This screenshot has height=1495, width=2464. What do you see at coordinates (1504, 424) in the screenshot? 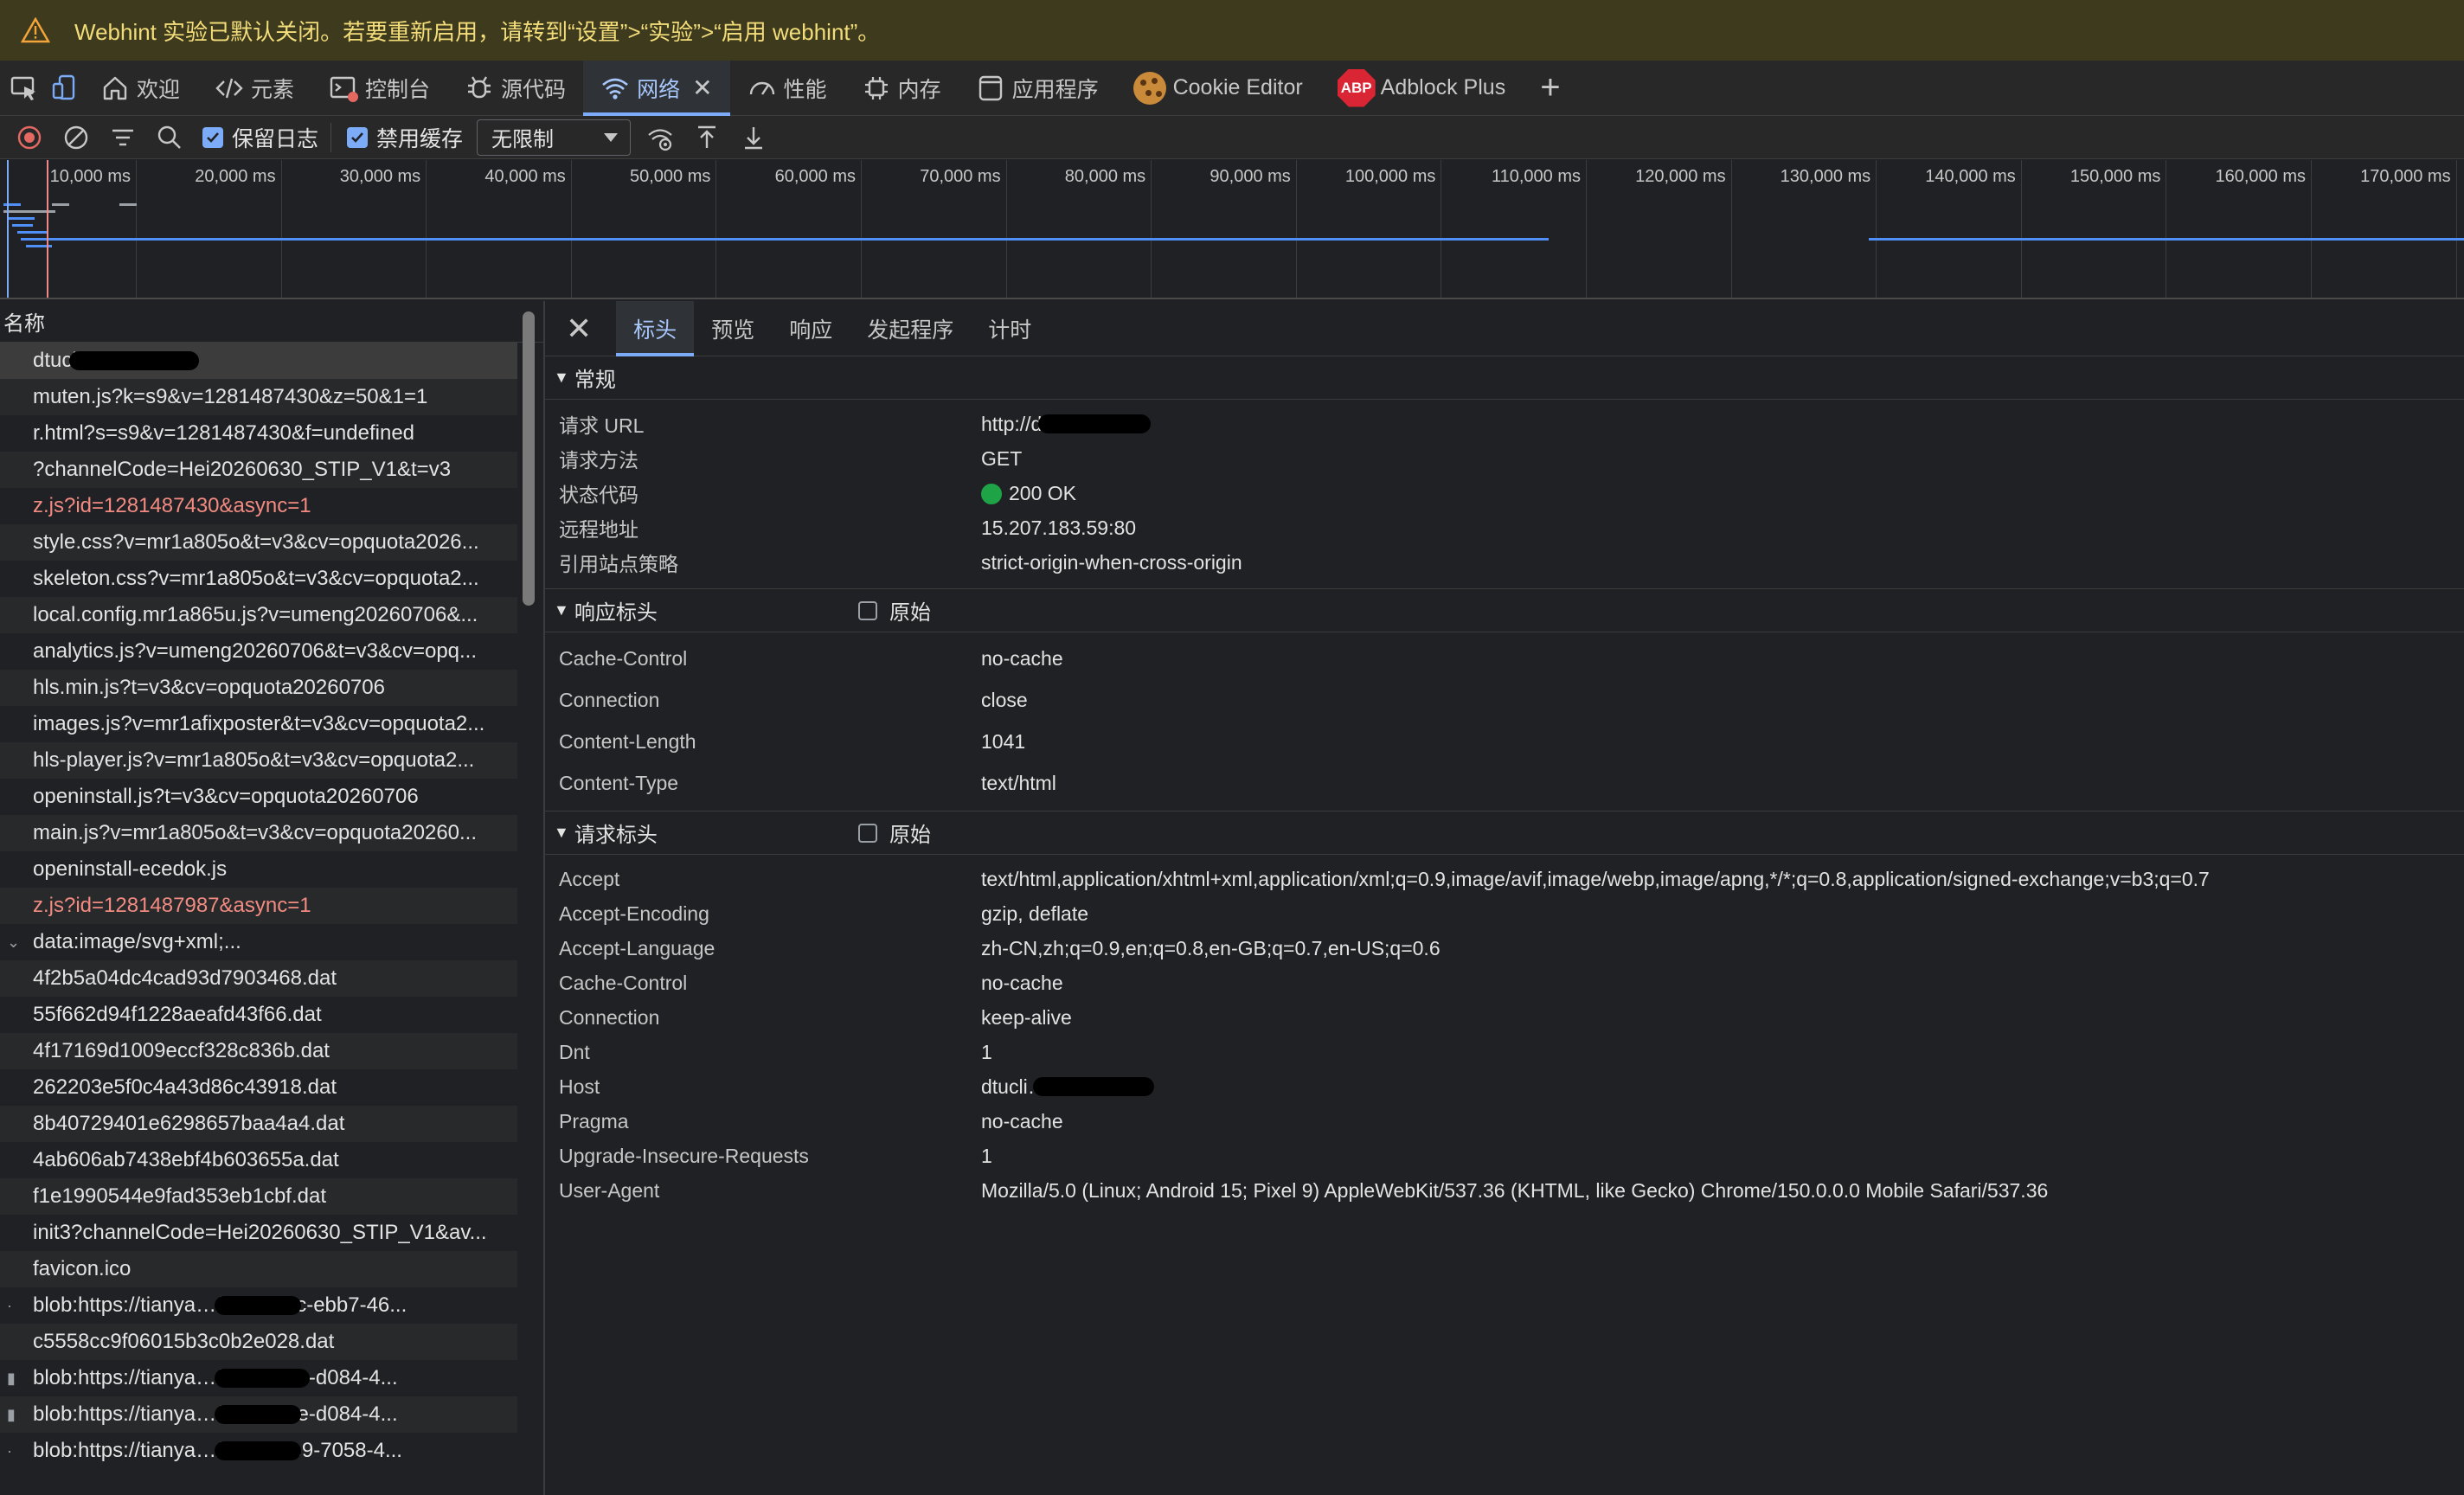
I see `header-row: 请求 URL http://dtucli…m/` at bounding box center [1504, 424].